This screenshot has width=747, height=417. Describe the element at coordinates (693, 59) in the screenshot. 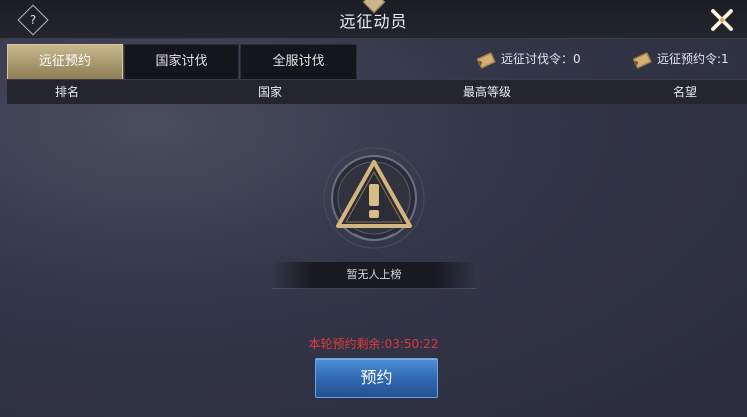

I see `reservation-token-label: 远征预约令:1` at that location.